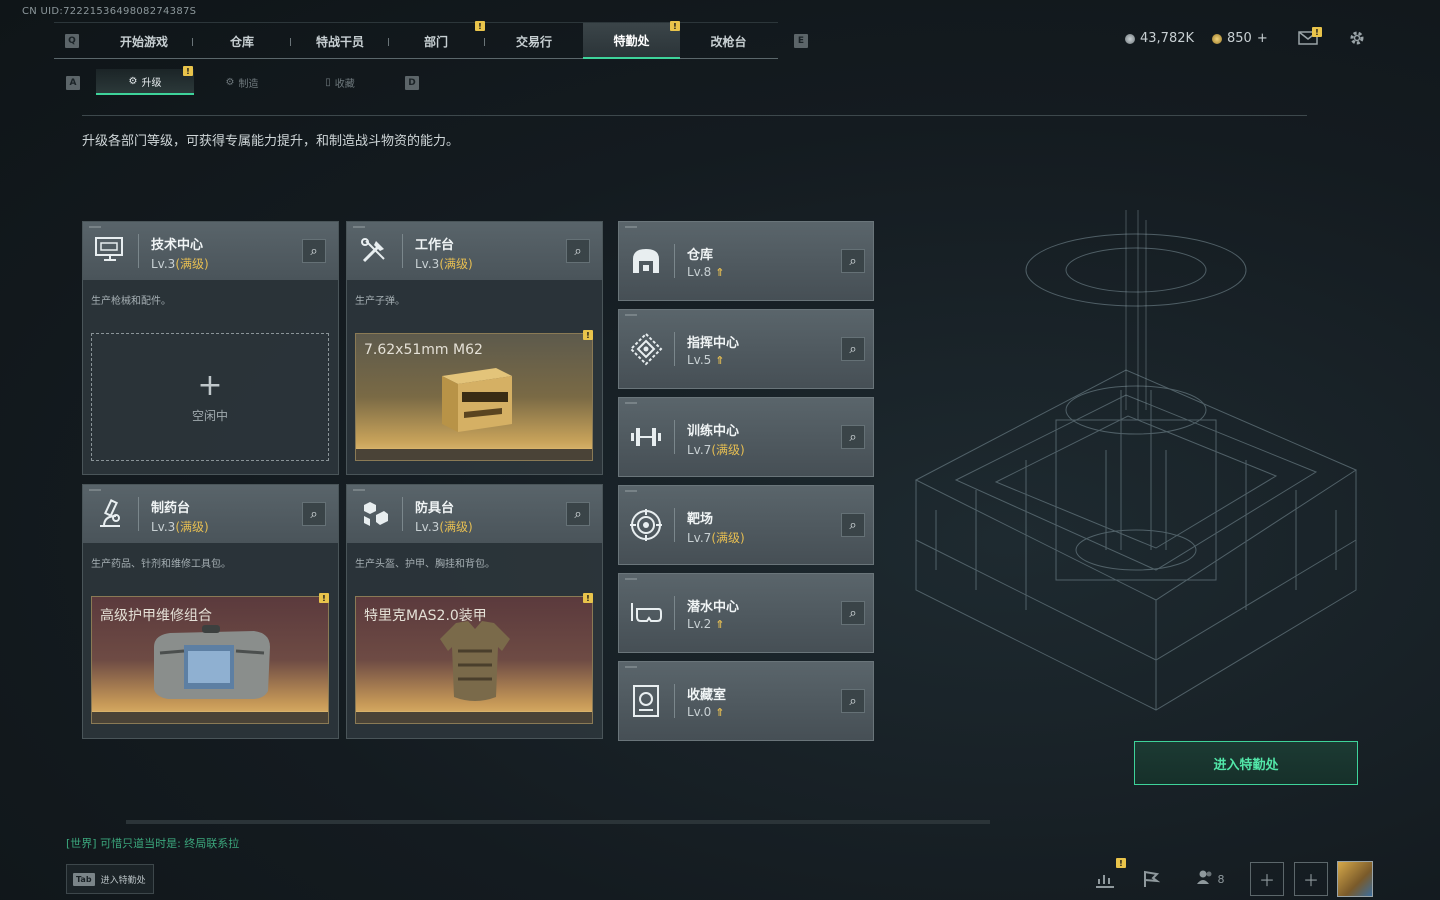  What do you see at coordinates (713, 607) in the screenshot?
I see `card-title: 潜水中心` at bounding box center [713, 607].